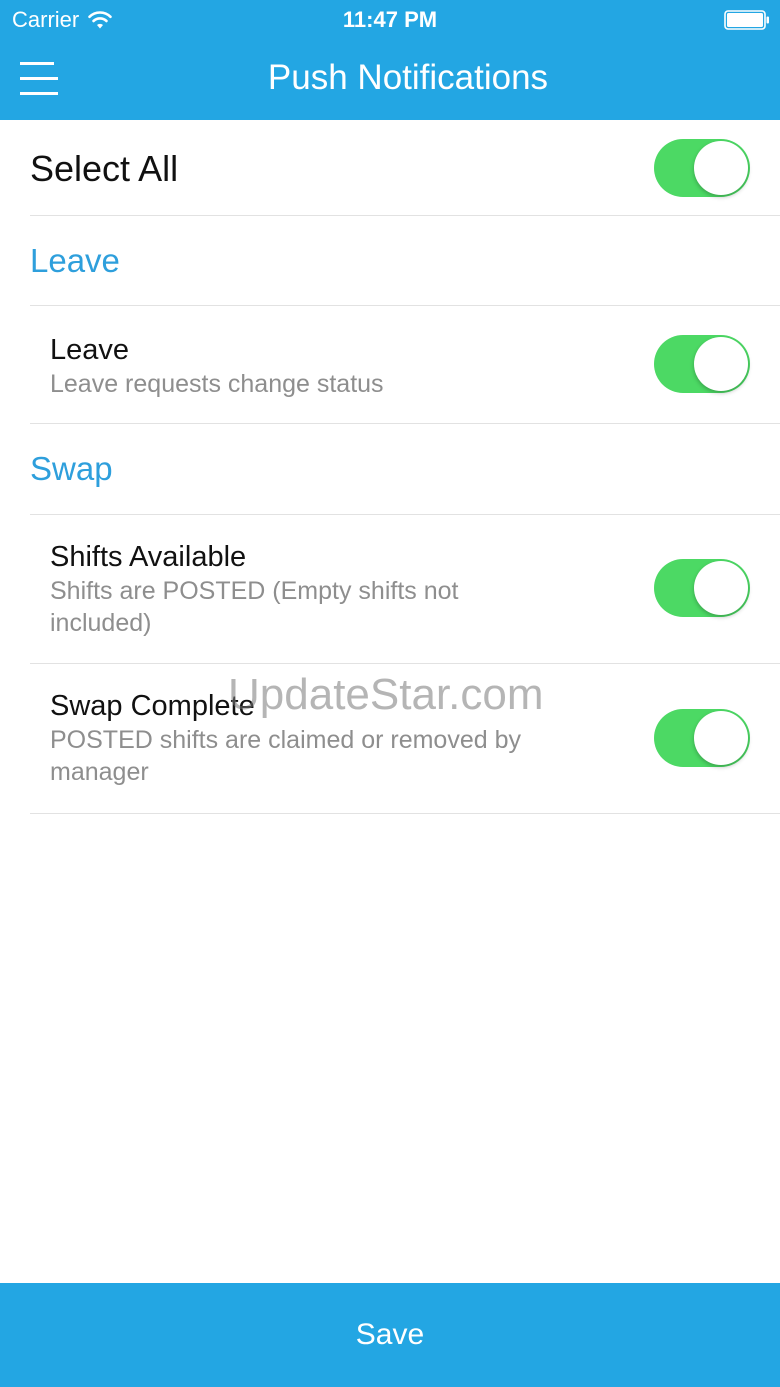  I want to click on leave-toggle, so click(702, 364).